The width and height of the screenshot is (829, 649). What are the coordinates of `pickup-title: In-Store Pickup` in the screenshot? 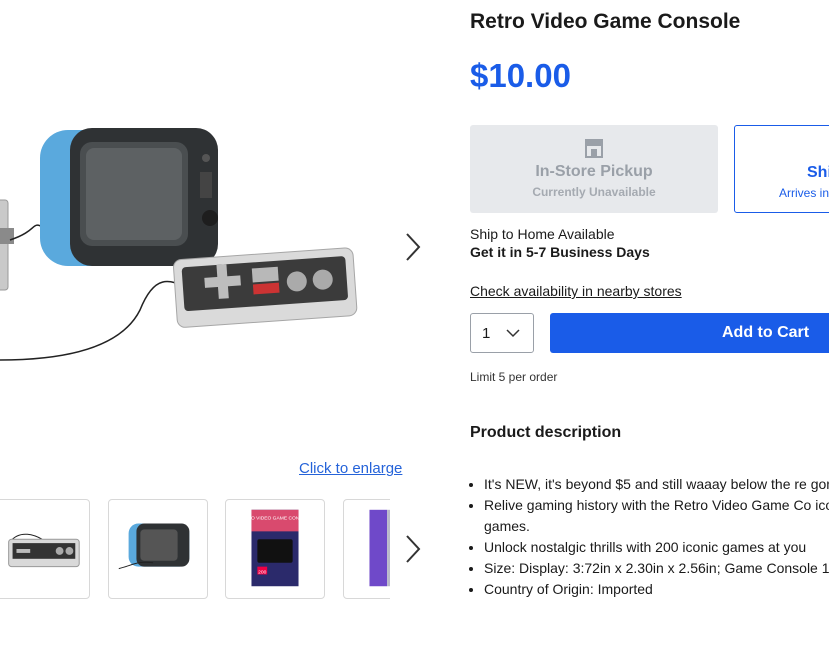 It's located at (594, 171).